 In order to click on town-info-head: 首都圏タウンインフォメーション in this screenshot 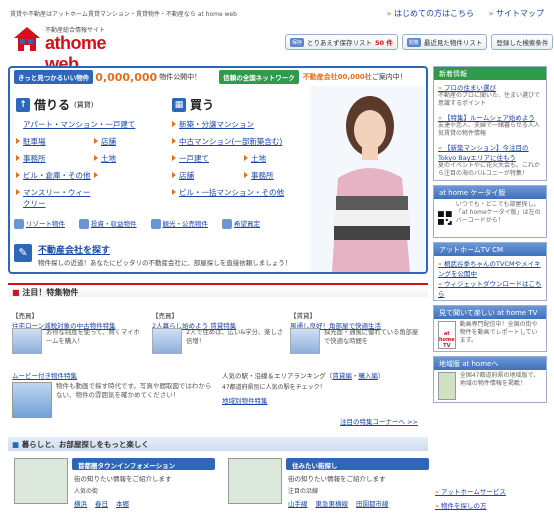, I will do `click(143, 464)`.